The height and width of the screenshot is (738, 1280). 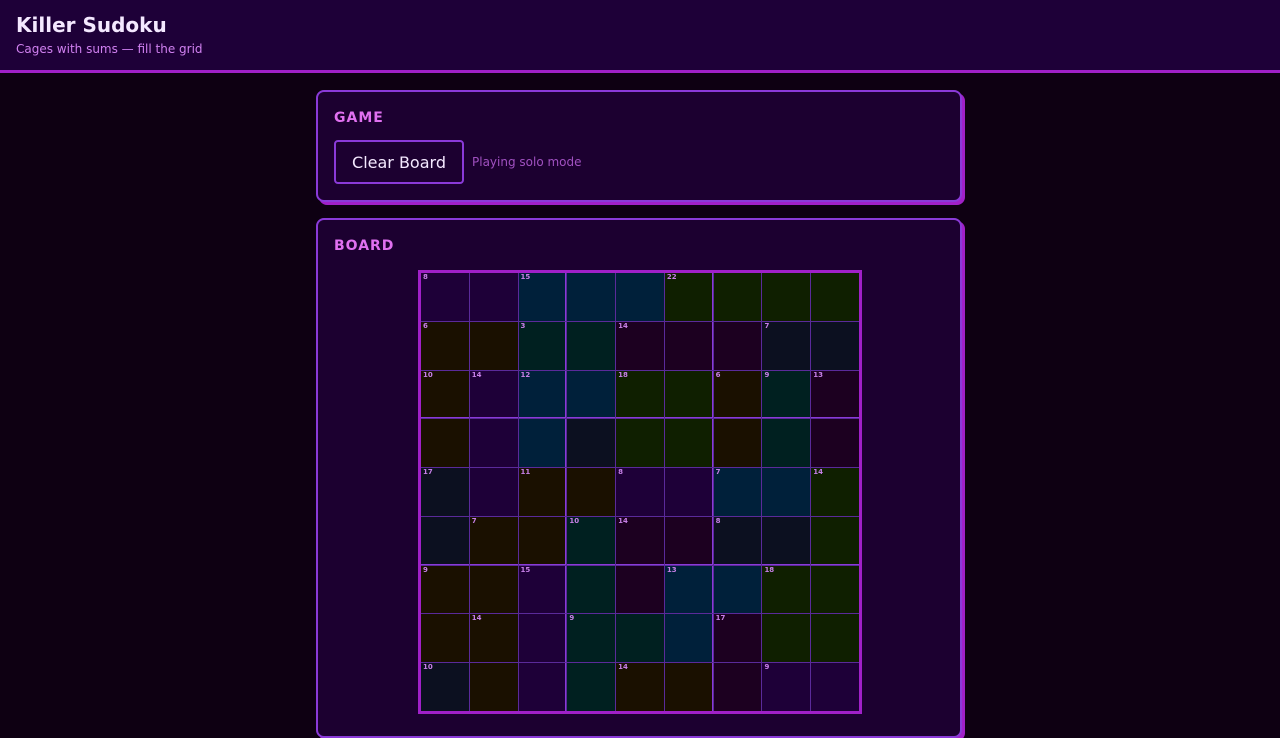 What do you see at coordinates (591, 589) in the screenshot?
I see `sudoku-cell-r7c4` at bounding box center [591, 589].